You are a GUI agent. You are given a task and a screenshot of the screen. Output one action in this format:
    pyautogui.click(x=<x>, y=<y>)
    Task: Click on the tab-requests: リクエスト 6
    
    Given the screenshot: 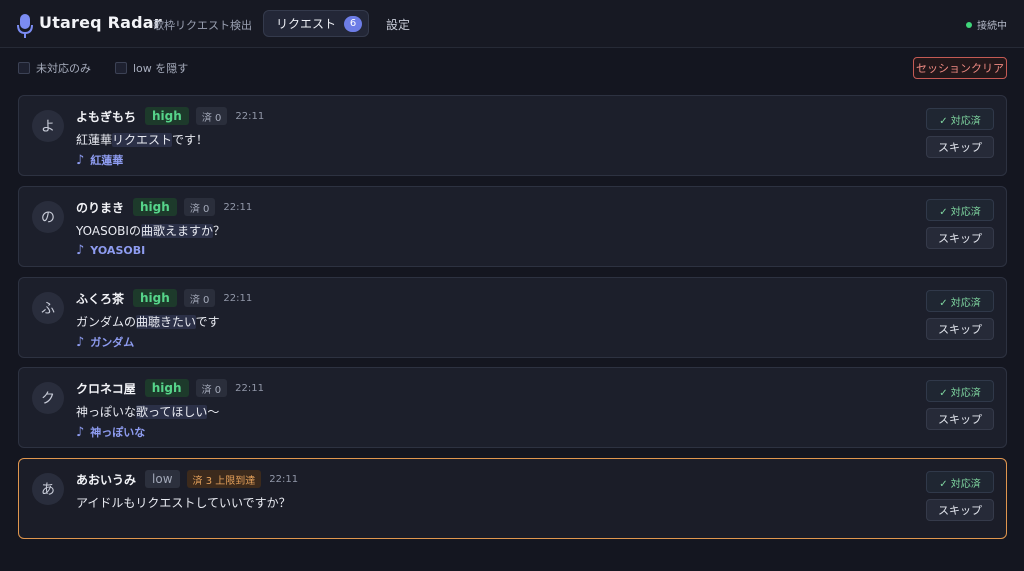 What is the action you would take?
    pyautogui.click(x=316, y=23)
    